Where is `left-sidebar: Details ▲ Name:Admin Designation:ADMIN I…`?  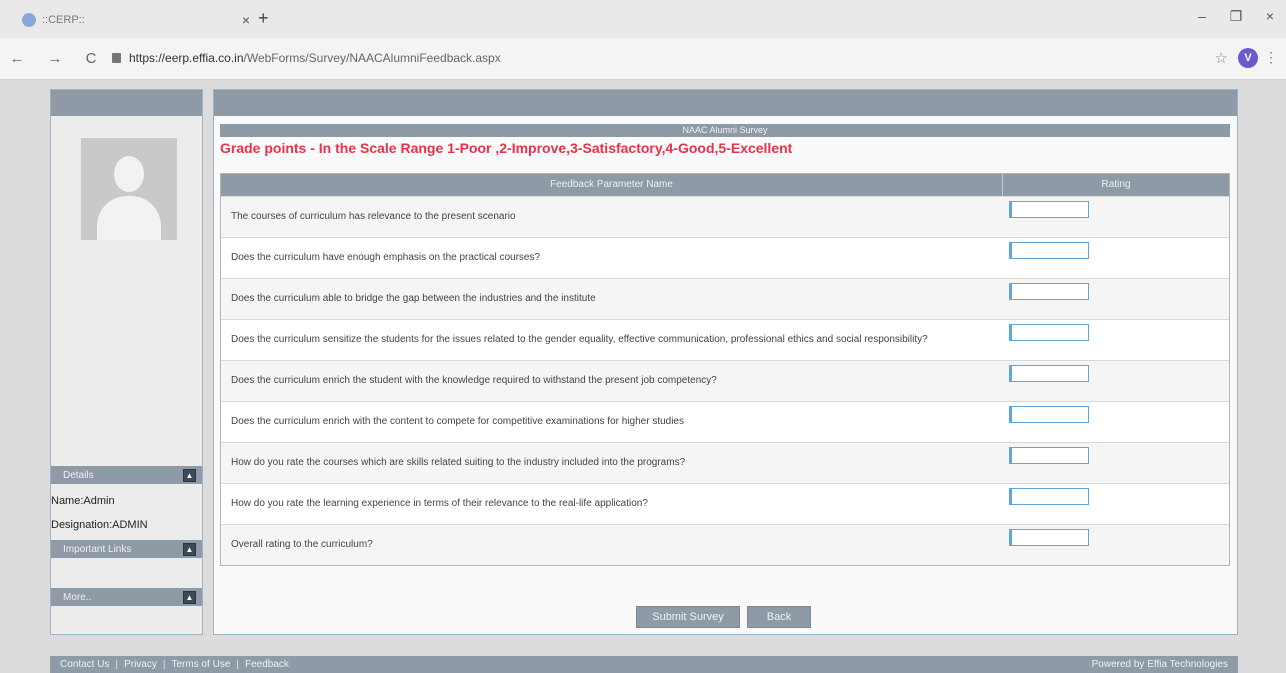 left-sidebar: Details ▲ Name:Admin Designation:ADMIN I… is located at coordinates (126, 362).